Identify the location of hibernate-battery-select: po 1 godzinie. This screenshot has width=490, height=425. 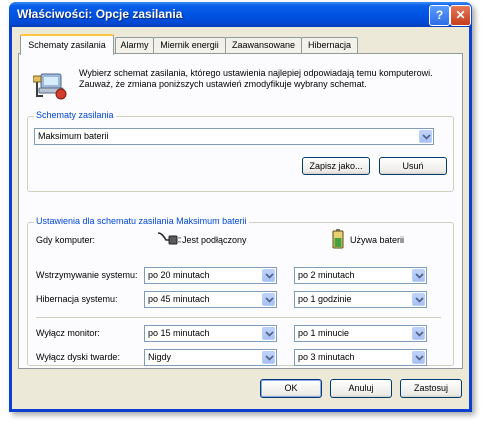
(360, 299).